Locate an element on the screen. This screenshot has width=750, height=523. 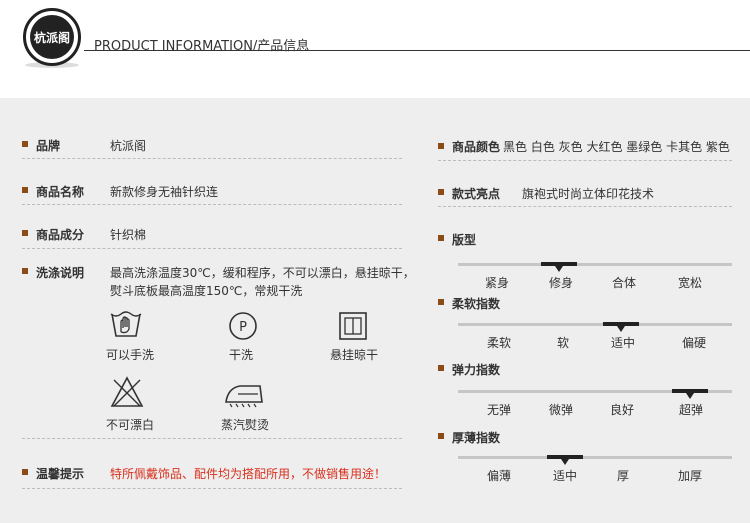
elasticity-scale-pointer is located at coordinates (690, 396).